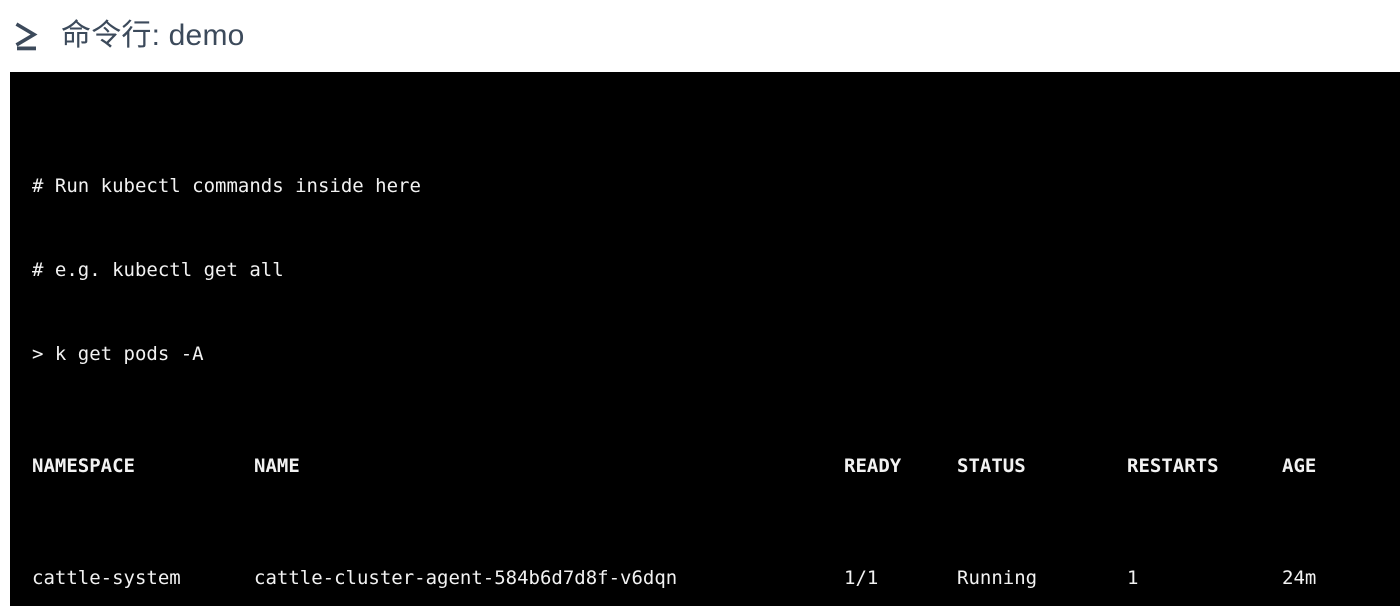 The image size is (1400, 606). I want to click on terminal-command-line: > k get pods -A, so click(118, 354).